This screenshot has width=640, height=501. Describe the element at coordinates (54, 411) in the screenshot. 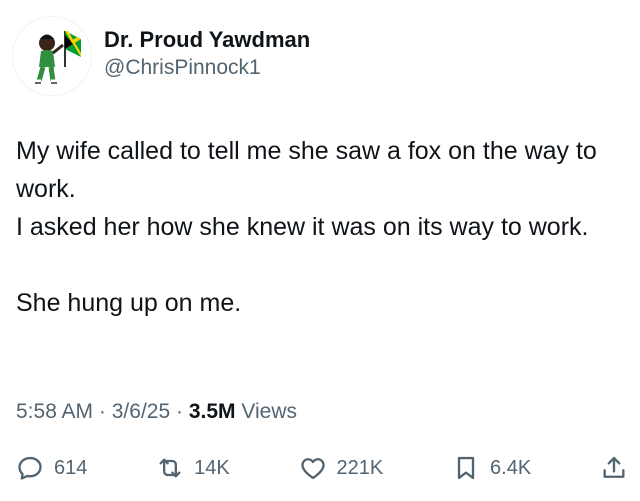

I see `tweet-time: 5:58 AM` at that location.